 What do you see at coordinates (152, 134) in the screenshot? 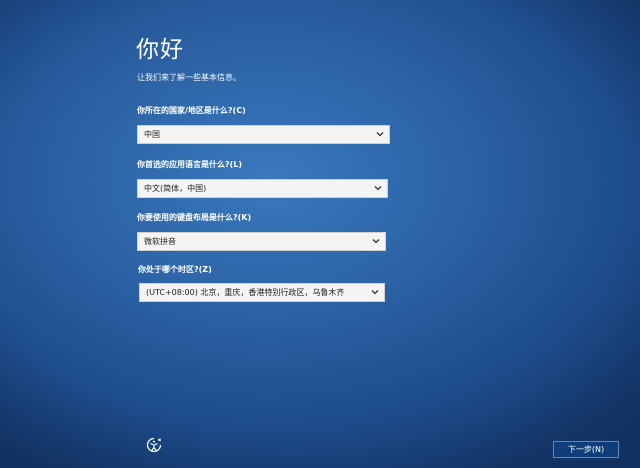
I see `country-select-value: 中国` at bounding box center [152, 134].